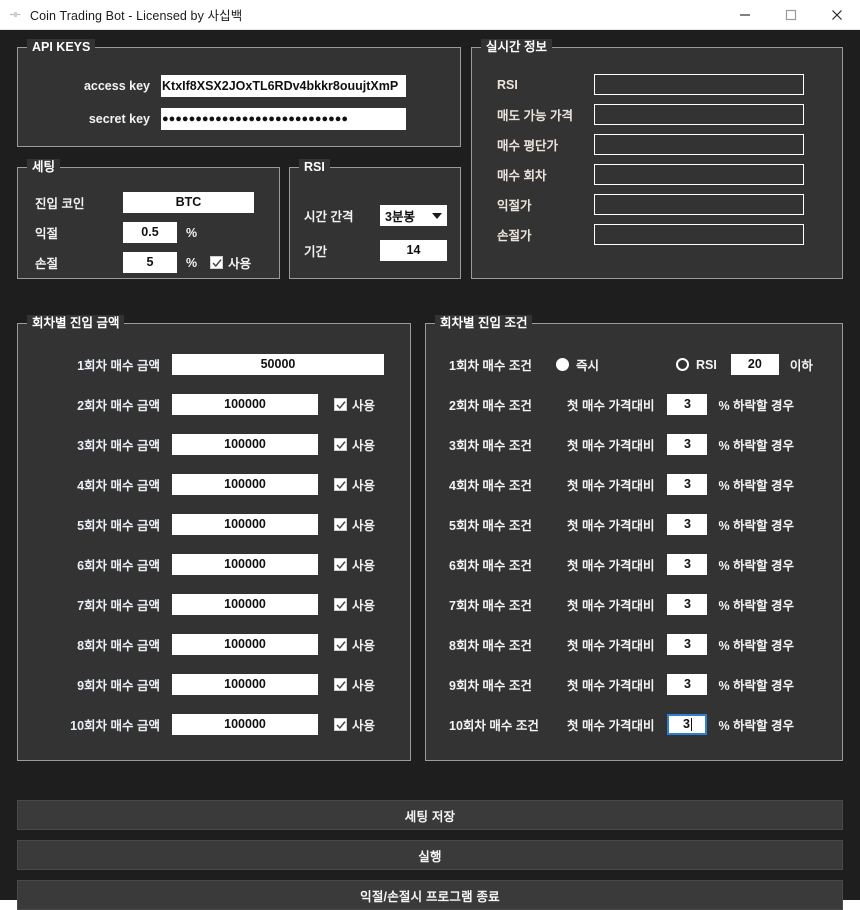 The image size is (860, 910). What do you see at coordinates (837, 14) in the screenshot?
I see `close-icon` at bounding box center [837, 14].